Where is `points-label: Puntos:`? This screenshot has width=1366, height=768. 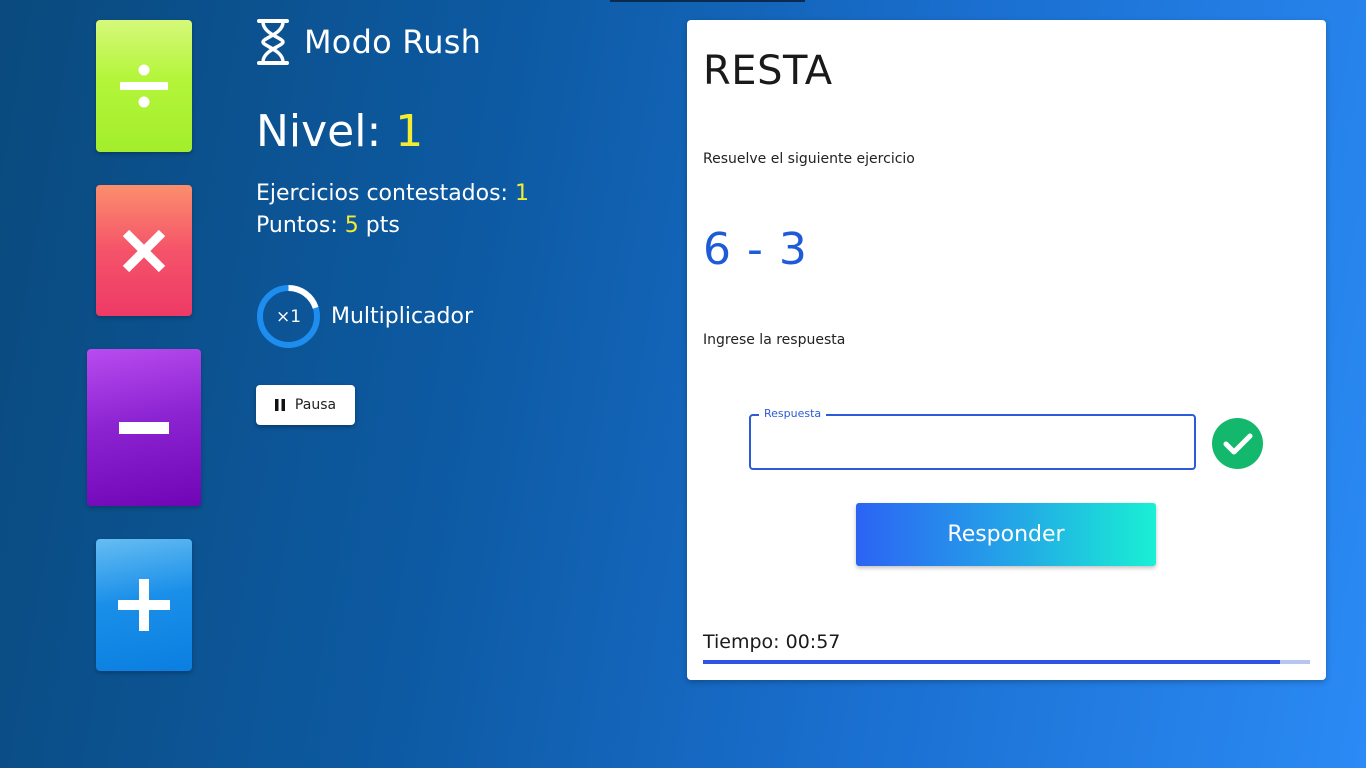 points-label: Puntos: is located at coordinates (297, 225).